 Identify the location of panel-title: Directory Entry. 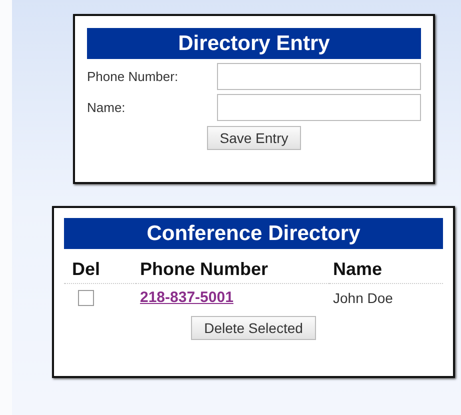
(254, 43).